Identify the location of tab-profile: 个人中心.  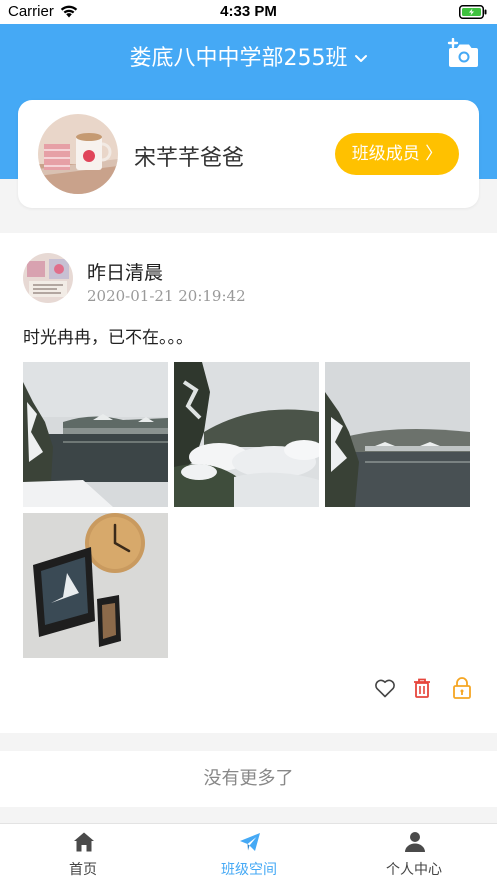
(414, 853).